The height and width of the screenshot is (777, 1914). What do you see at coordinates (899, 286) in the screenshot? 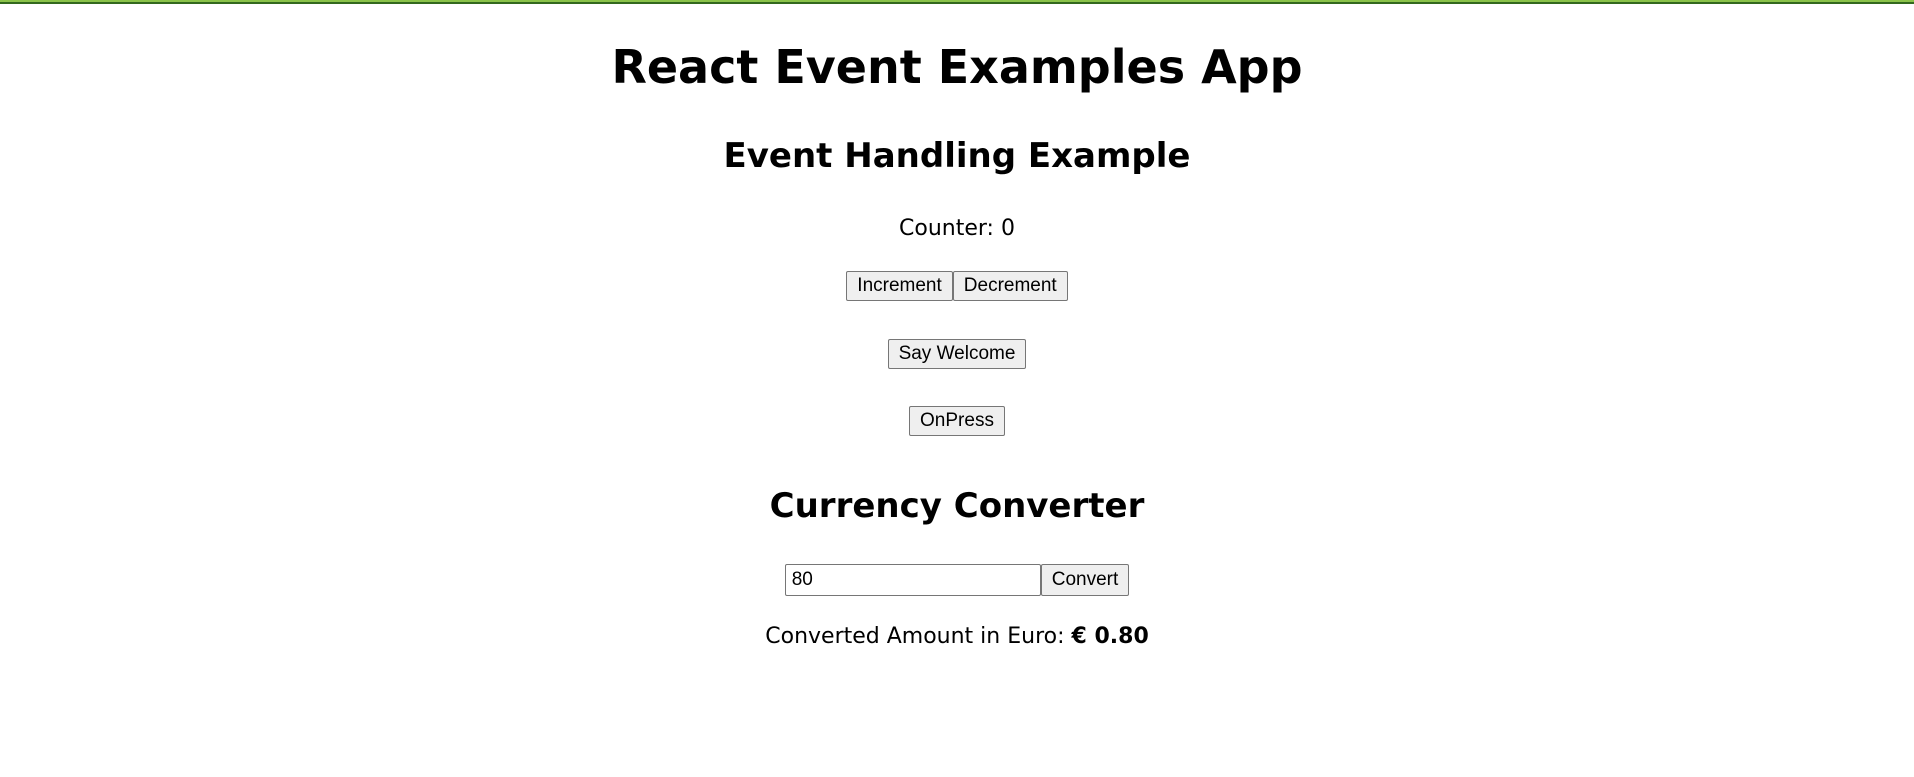
I see `increment-button: Increment` at bounding box center [899, 286].